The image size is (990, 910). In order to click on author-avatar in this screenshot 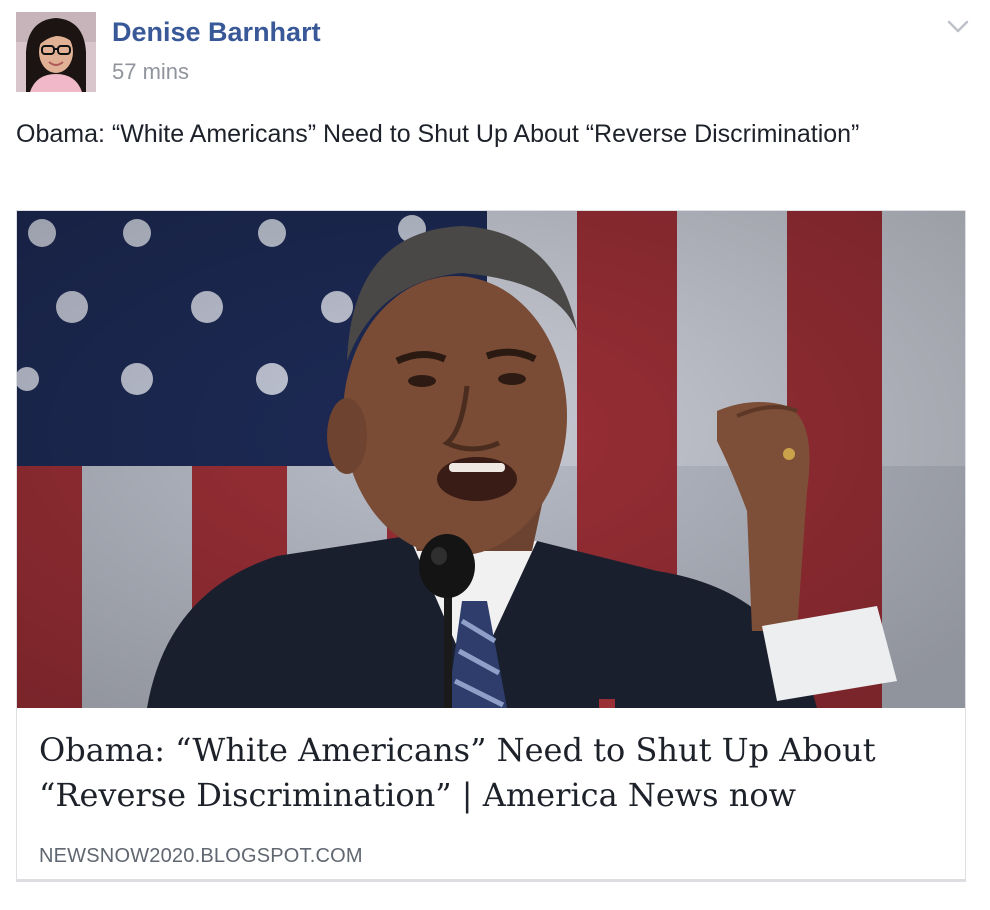, I will do `click(56, 52)`.